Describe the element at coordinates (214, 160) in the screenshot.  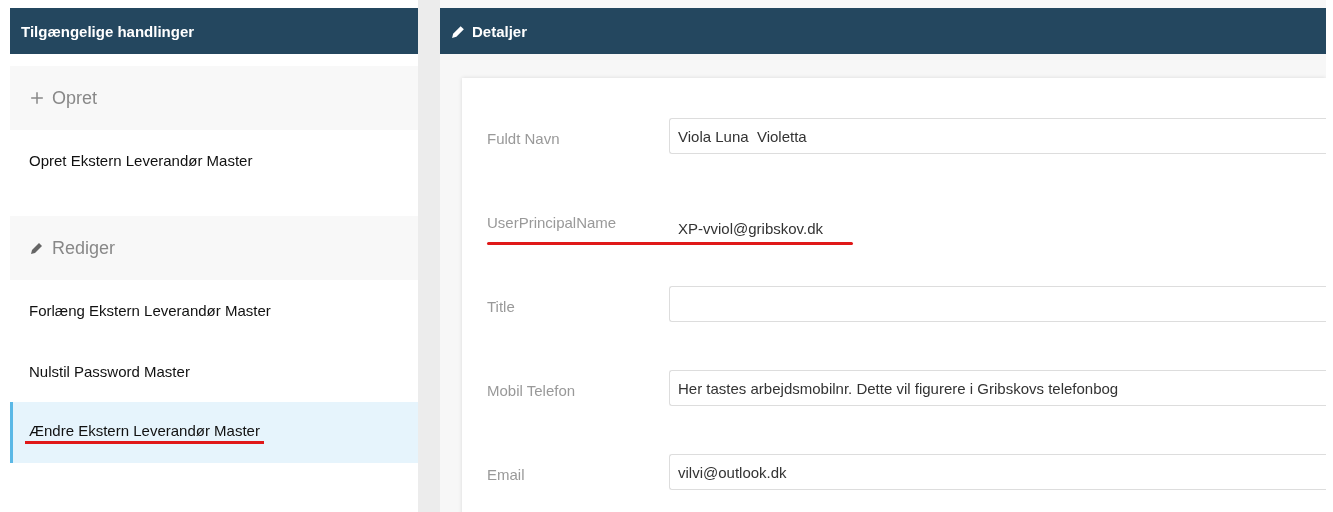
I see `action-item: Opret Ekstern Leverandør Master` at that location.